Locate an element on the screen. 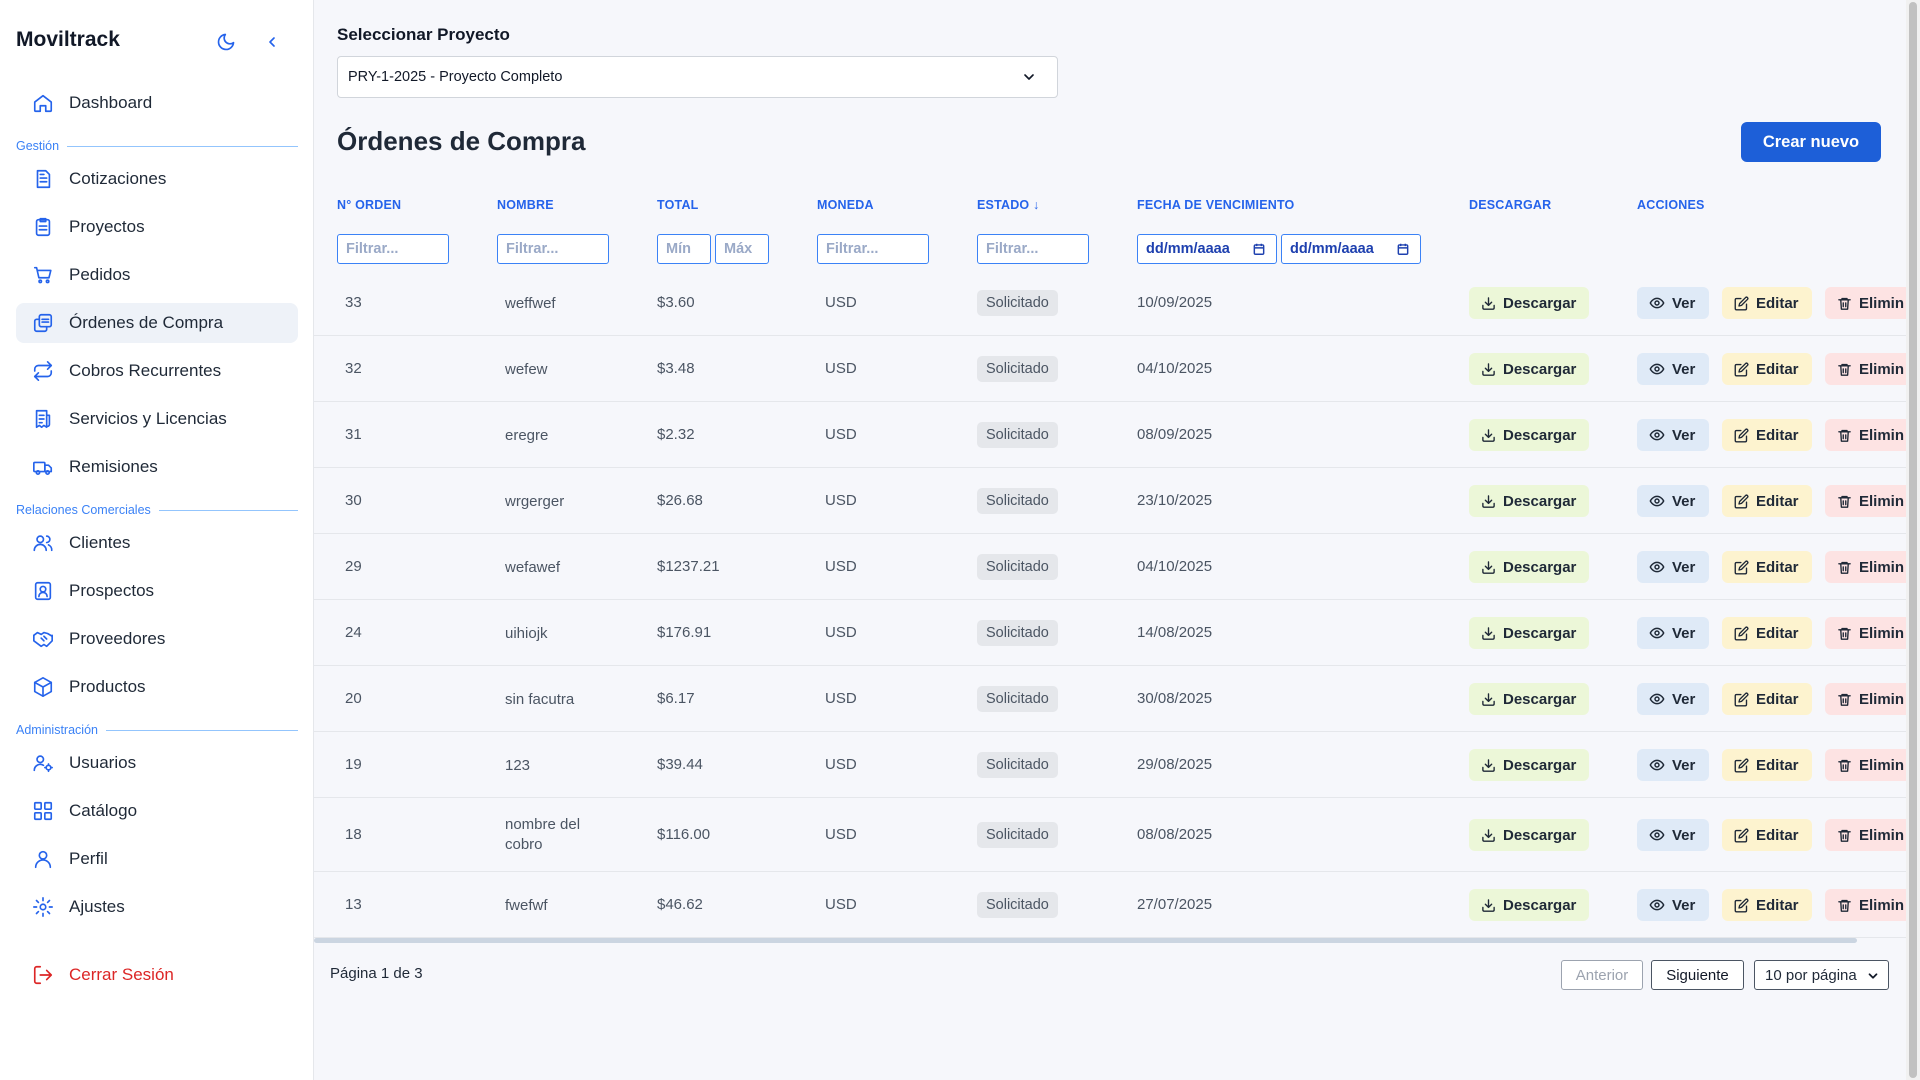 The image size is (1920, 1080). column-header-status: ESTADO ↓ is located at coordinates (1008, 205).